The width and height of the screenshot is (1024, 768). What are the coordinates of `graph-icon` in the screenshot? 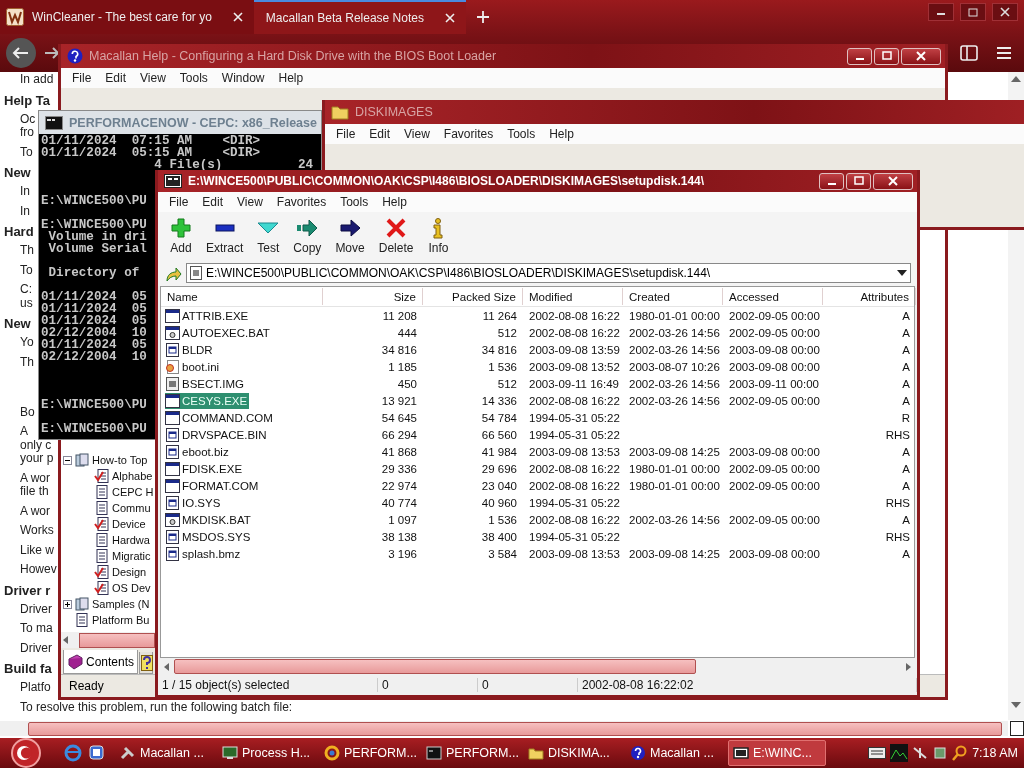 It's located at (899, 753).